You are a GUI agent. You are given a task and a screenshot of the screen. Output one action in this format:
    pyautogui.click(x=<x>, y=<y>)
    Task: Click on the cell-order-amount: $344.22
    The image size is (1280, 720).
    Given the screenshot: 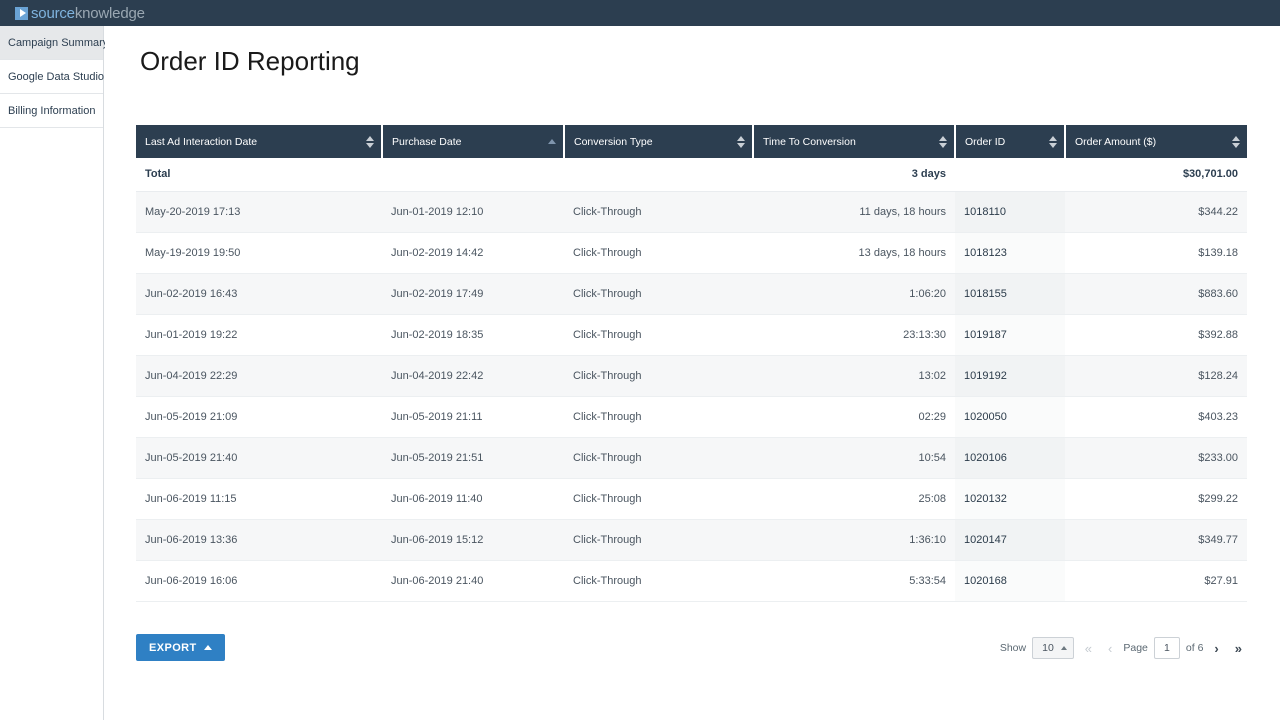 What is the action you would take?
    pyautogui.click(x=1156, y=212)
    